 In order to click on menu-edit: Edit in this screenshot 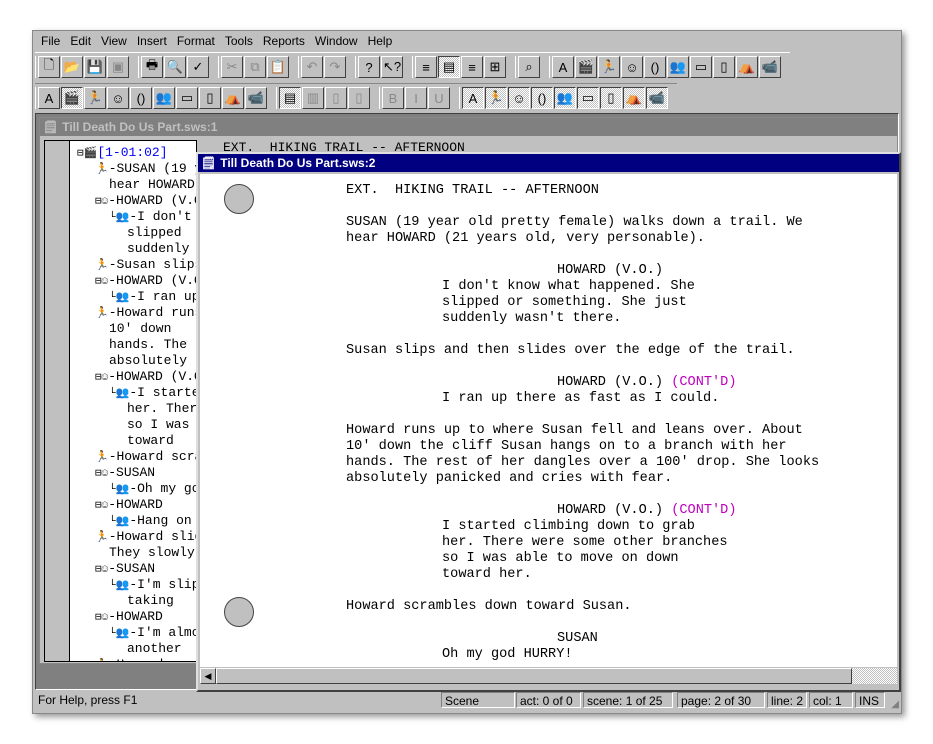, I will do `click(81, 42)`.